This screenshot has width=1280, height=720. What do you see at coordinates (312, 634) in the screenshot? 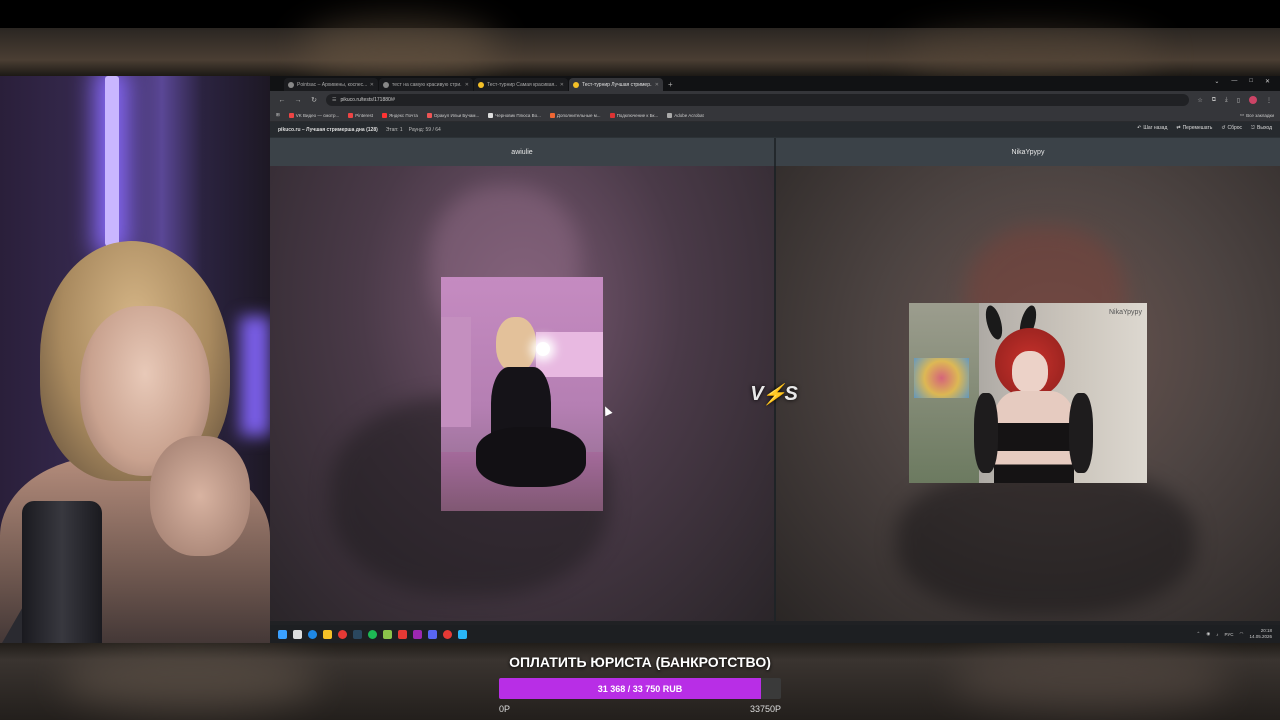
I see `edge-icon` at bounding box center [312, 634].